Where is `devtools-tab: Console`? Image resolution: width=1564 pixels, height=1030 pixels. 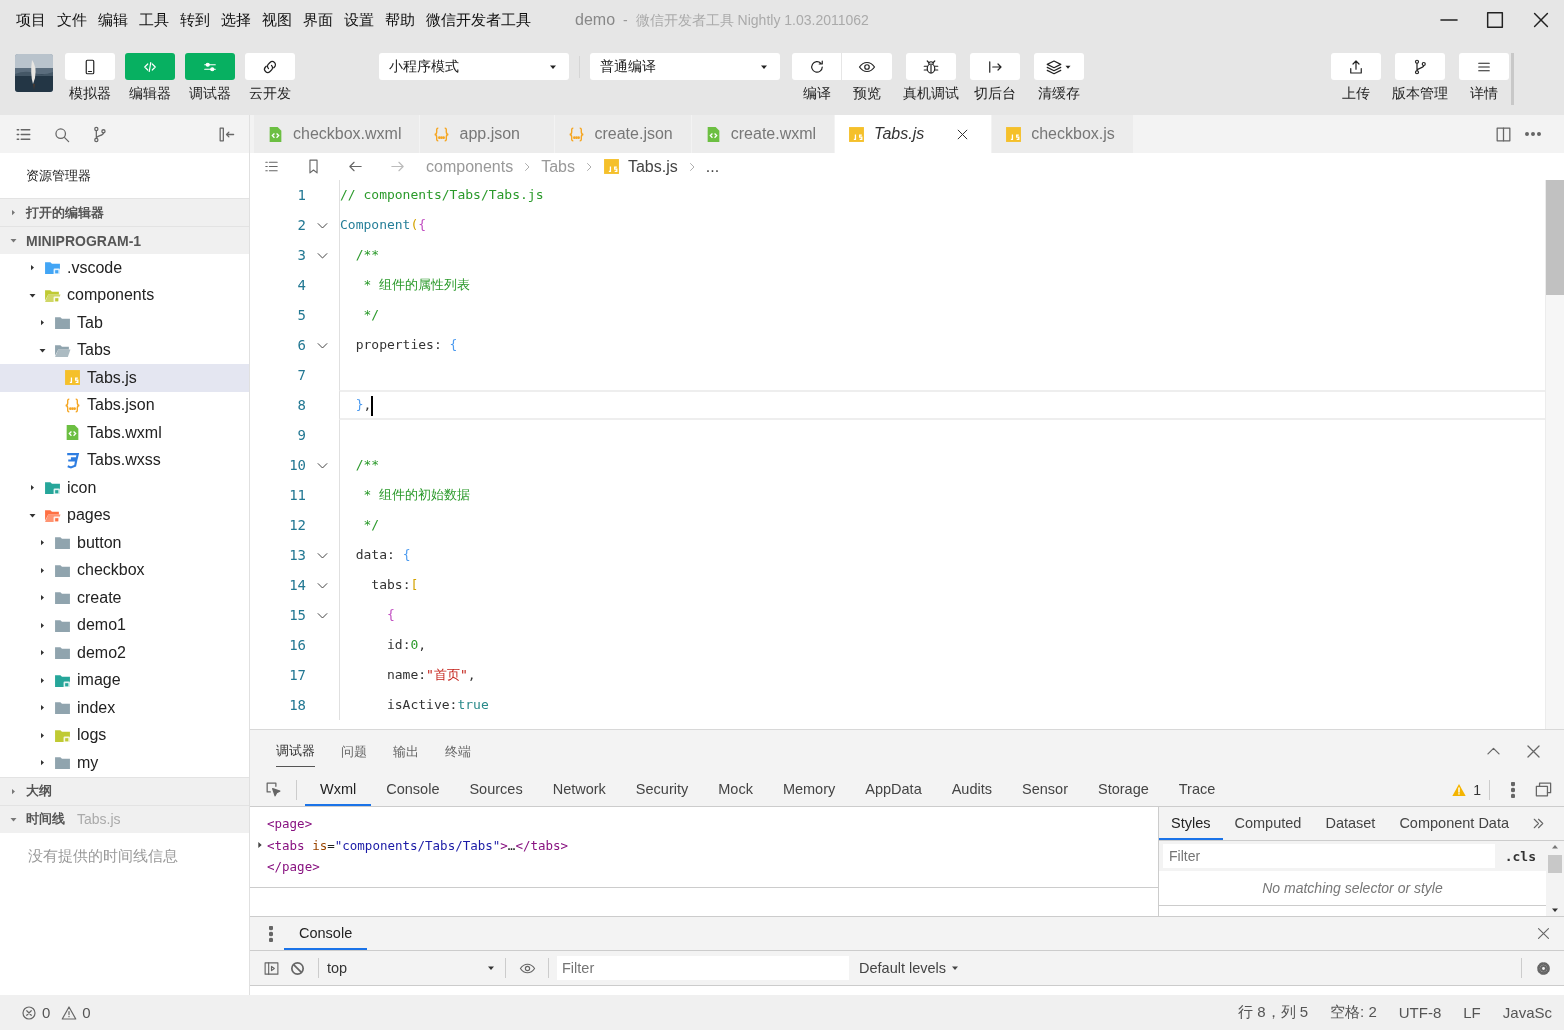 devtools-tab: Console is located at coordinates (413, 789).